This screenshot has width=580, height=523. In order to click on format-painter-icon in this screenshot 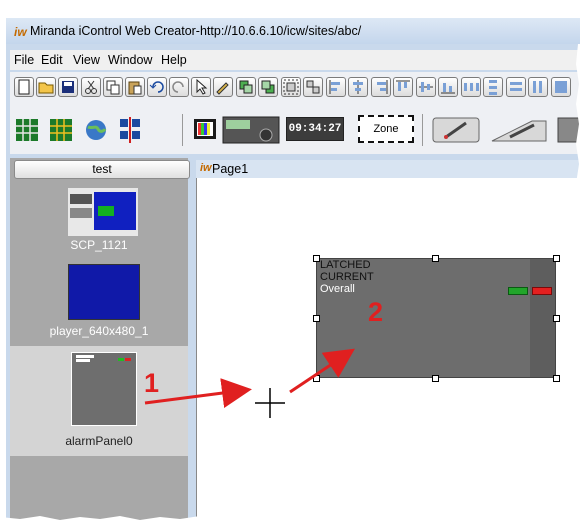, I will do `click(223, 87)`.